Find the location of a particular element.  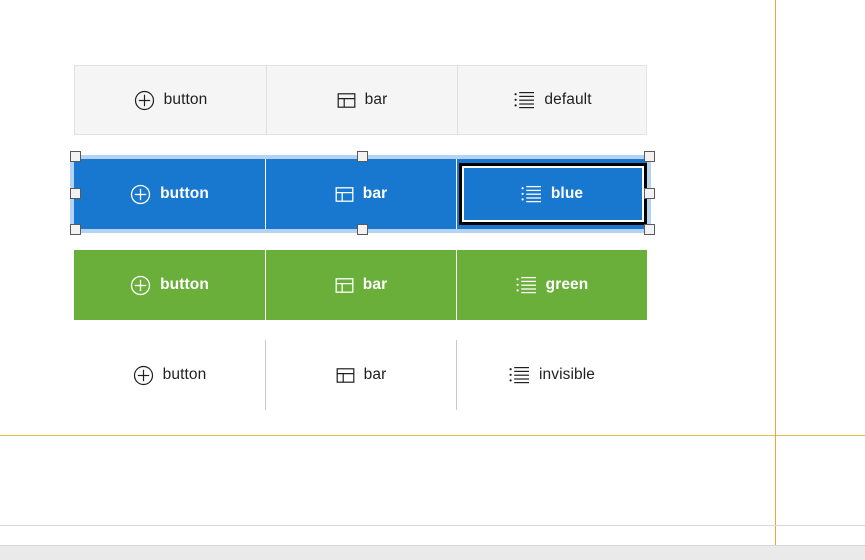

segment-bar-blue: bar is located at coordinates (360, 194).